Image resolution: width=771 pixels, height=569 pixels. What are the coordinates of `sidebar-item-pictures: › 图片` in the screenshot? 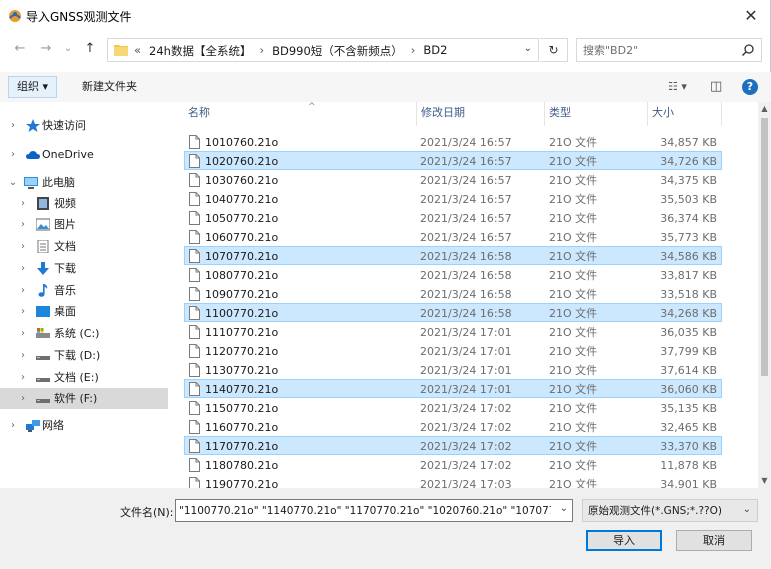 It's located at (84, 224).